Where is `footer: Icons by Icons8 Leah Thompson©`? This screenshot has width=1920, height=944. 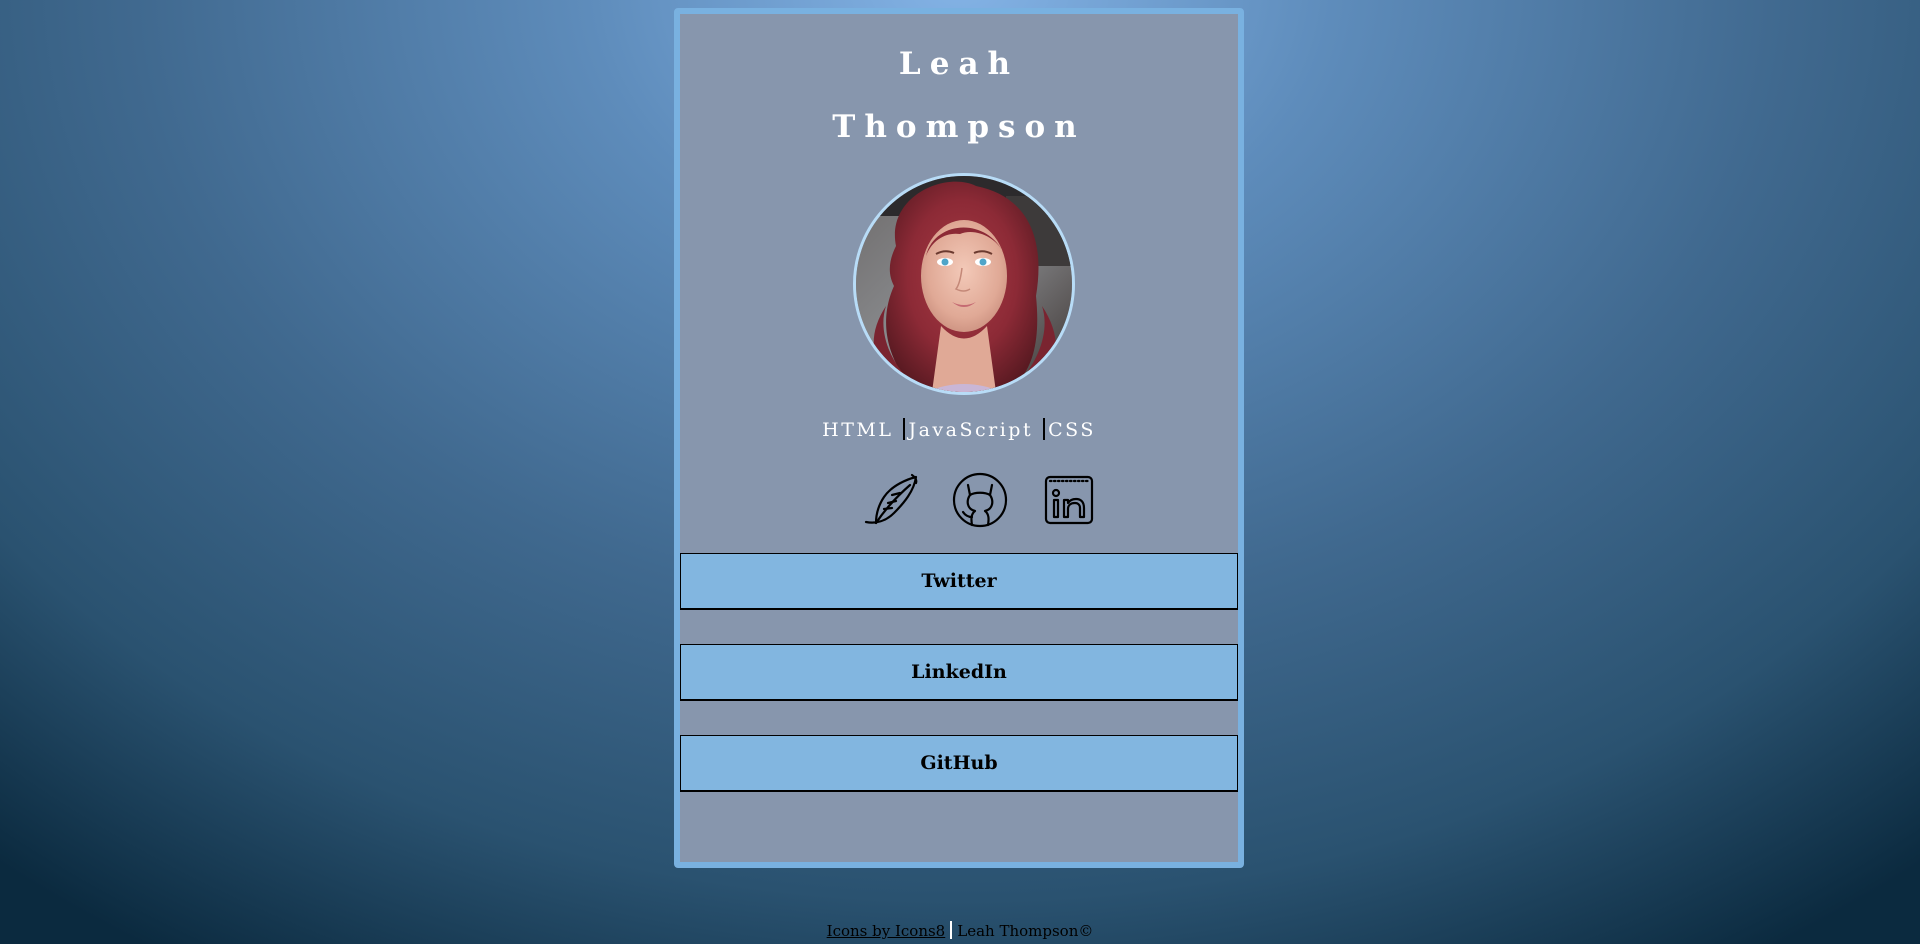 footer: Icons by Icons8 Leah Thompson© is located at coordinates (960, 930).